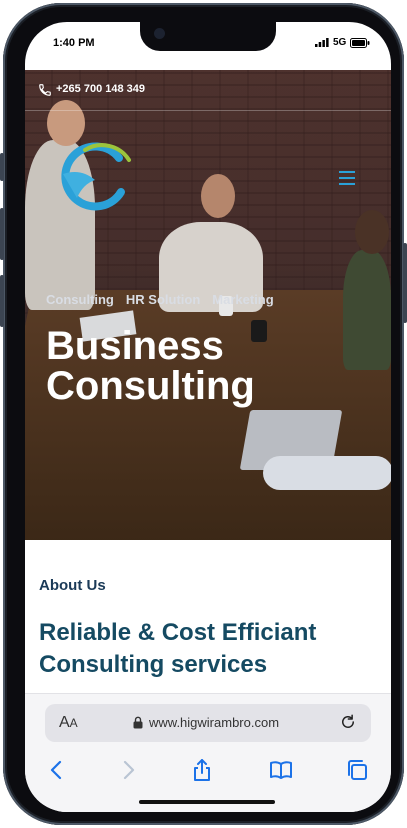 The image size is (407, 828). I want to click on phone-icon, so click(45, 90).